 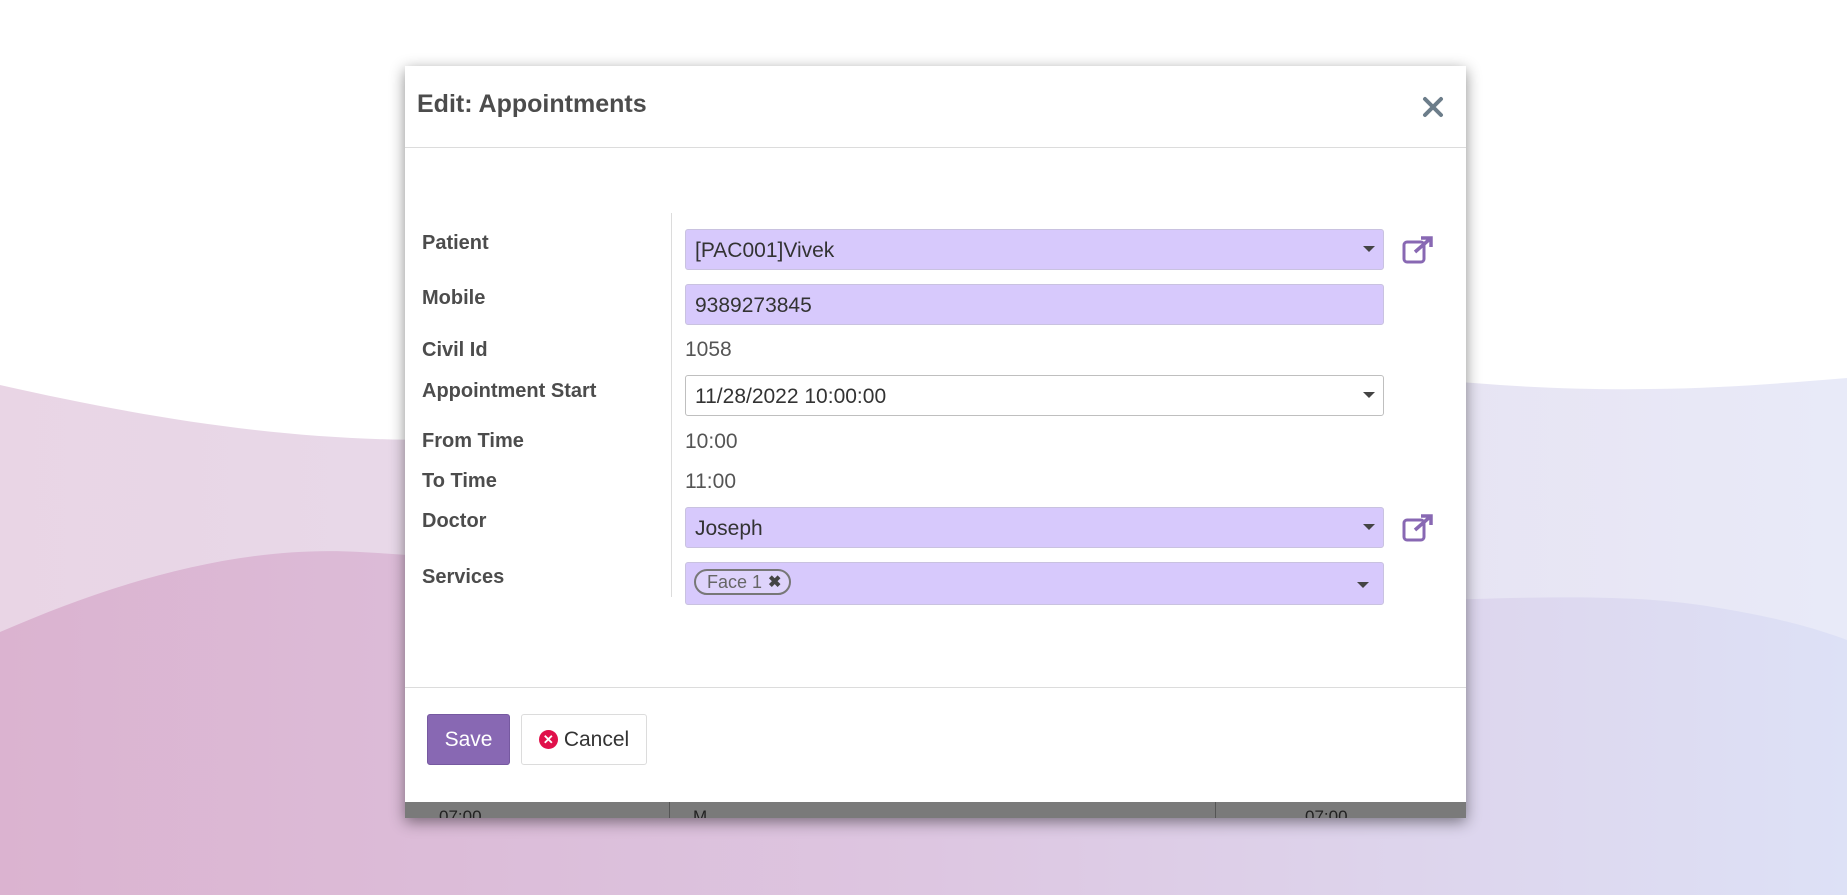 What do you see at coordinates (671, 405) in the screenshot?
I see `form-column-divider` at bounding box center [671, 405].